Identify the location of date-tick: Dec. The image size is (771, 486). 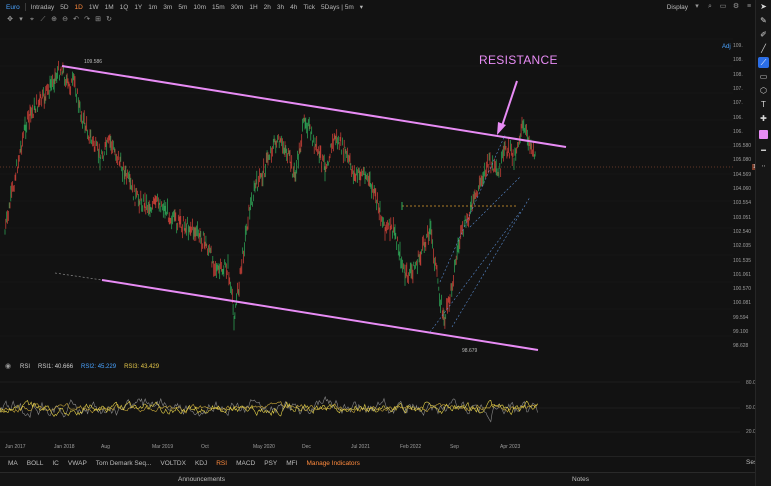
(306, 447).